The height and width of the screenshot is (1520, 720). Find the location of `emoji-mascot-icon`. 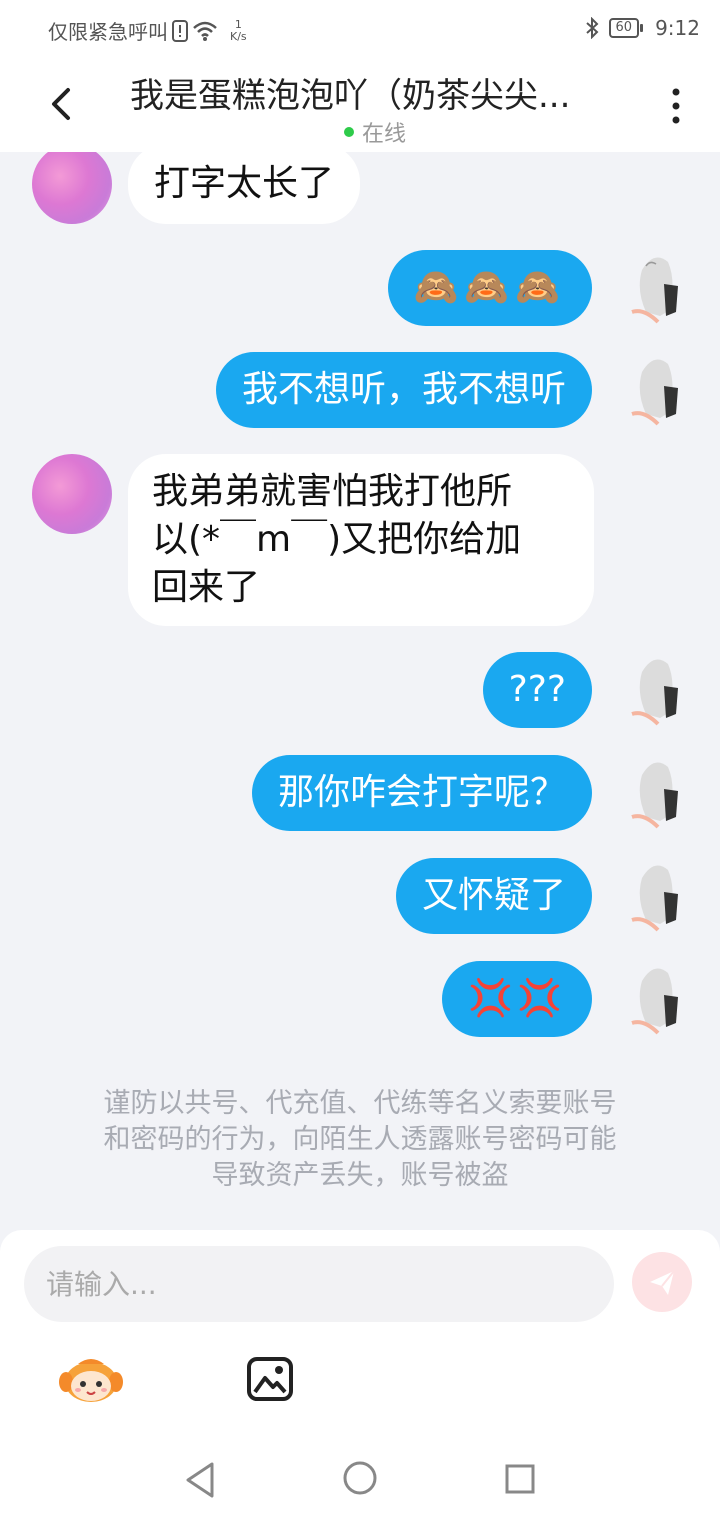

emoji-mascot-icon is located at coordinates (91, 1380).